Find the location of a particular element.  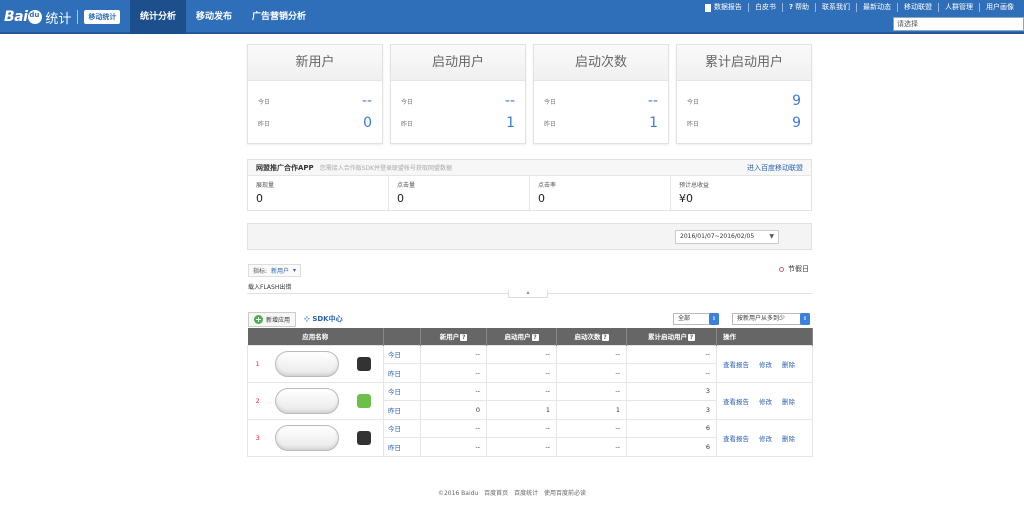

baidu-logo: Bai 统计 移动统计 is located at coordinates (62, 17).